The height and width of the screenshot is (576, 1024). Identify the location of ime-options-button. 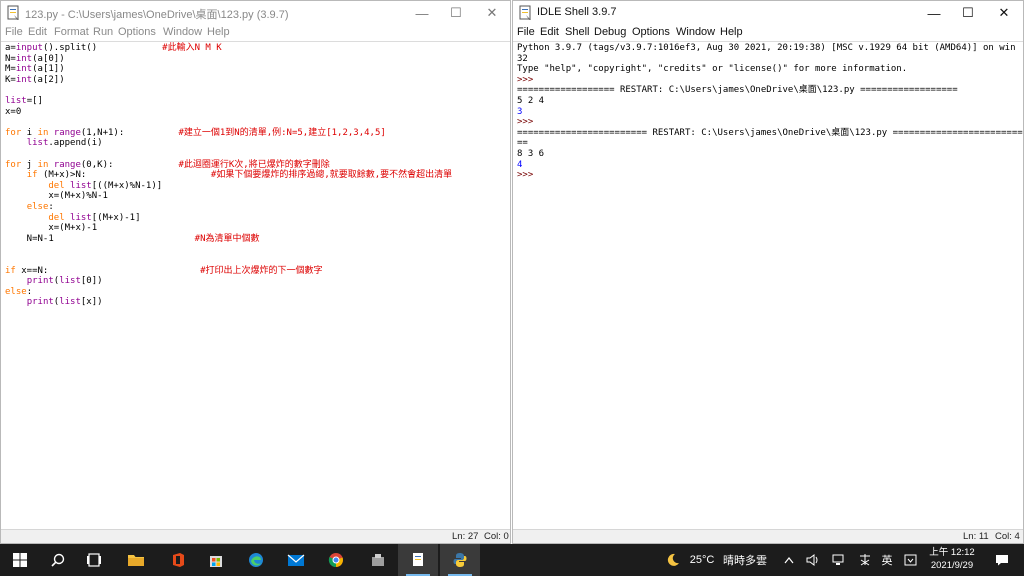
(910, 560).